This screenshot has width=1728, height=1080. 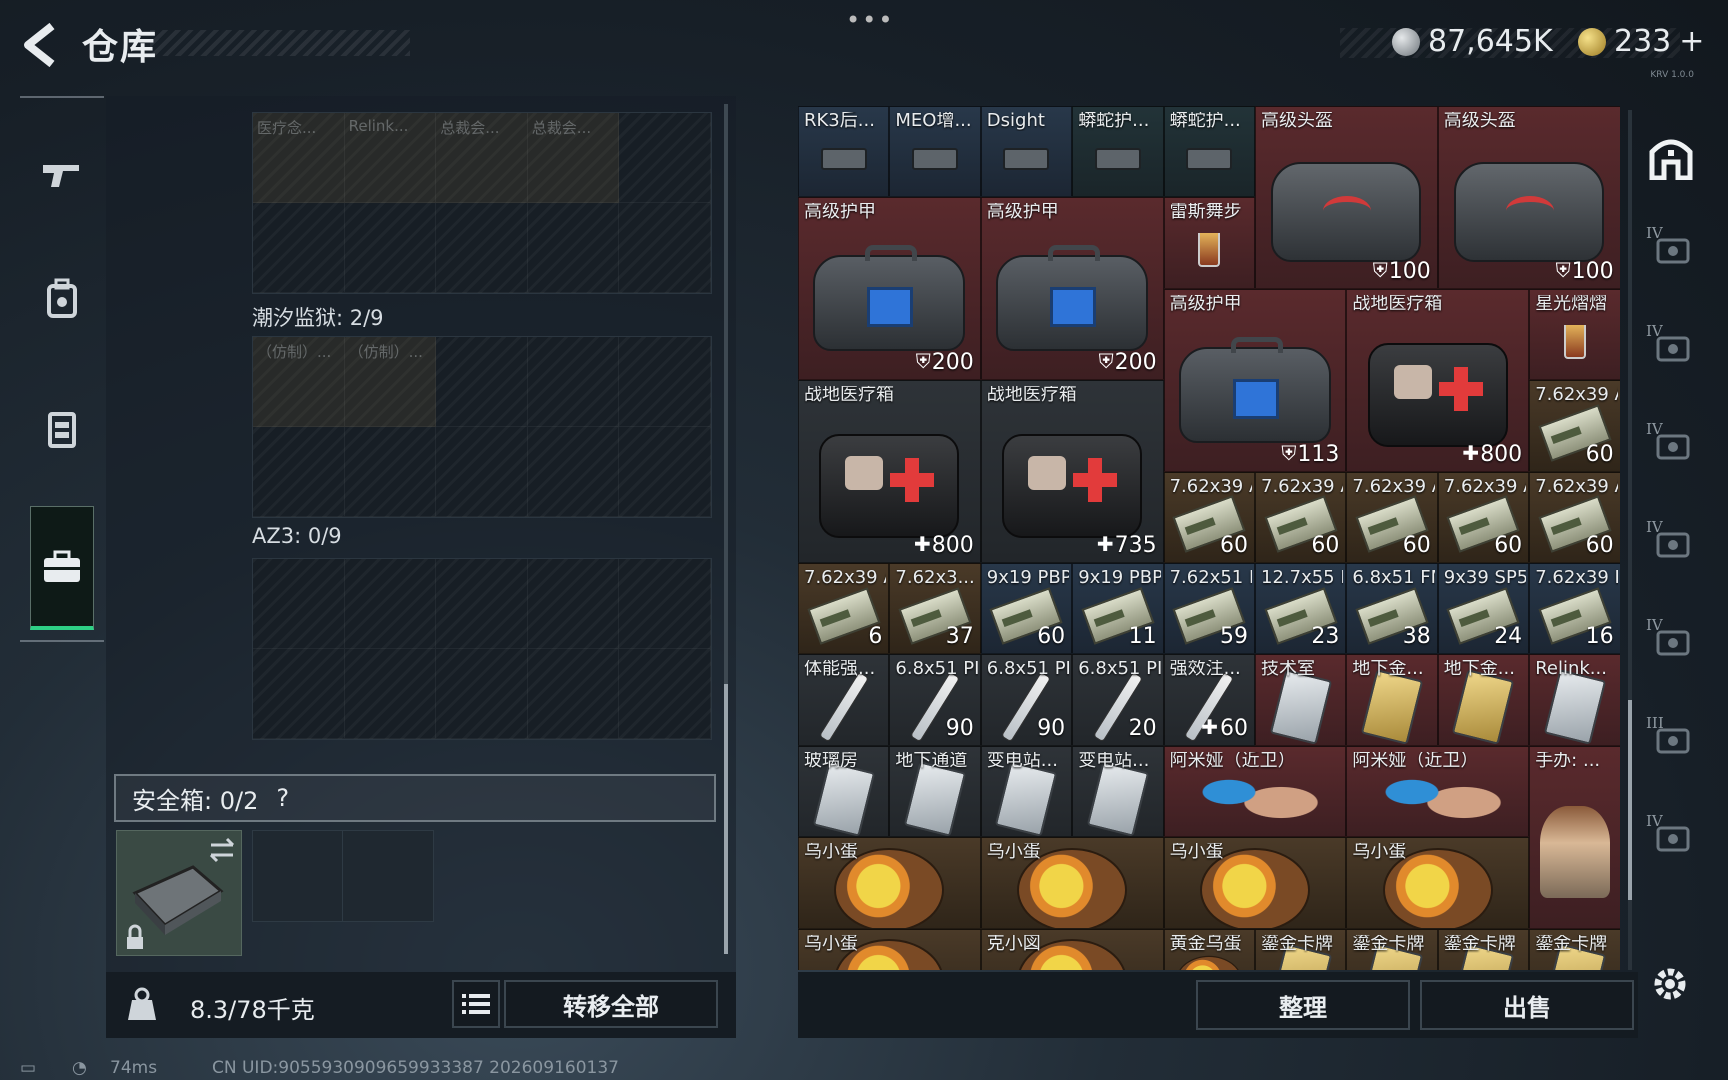 I want to click on inventory-item: 地下通道, so click(x=935, y=791).